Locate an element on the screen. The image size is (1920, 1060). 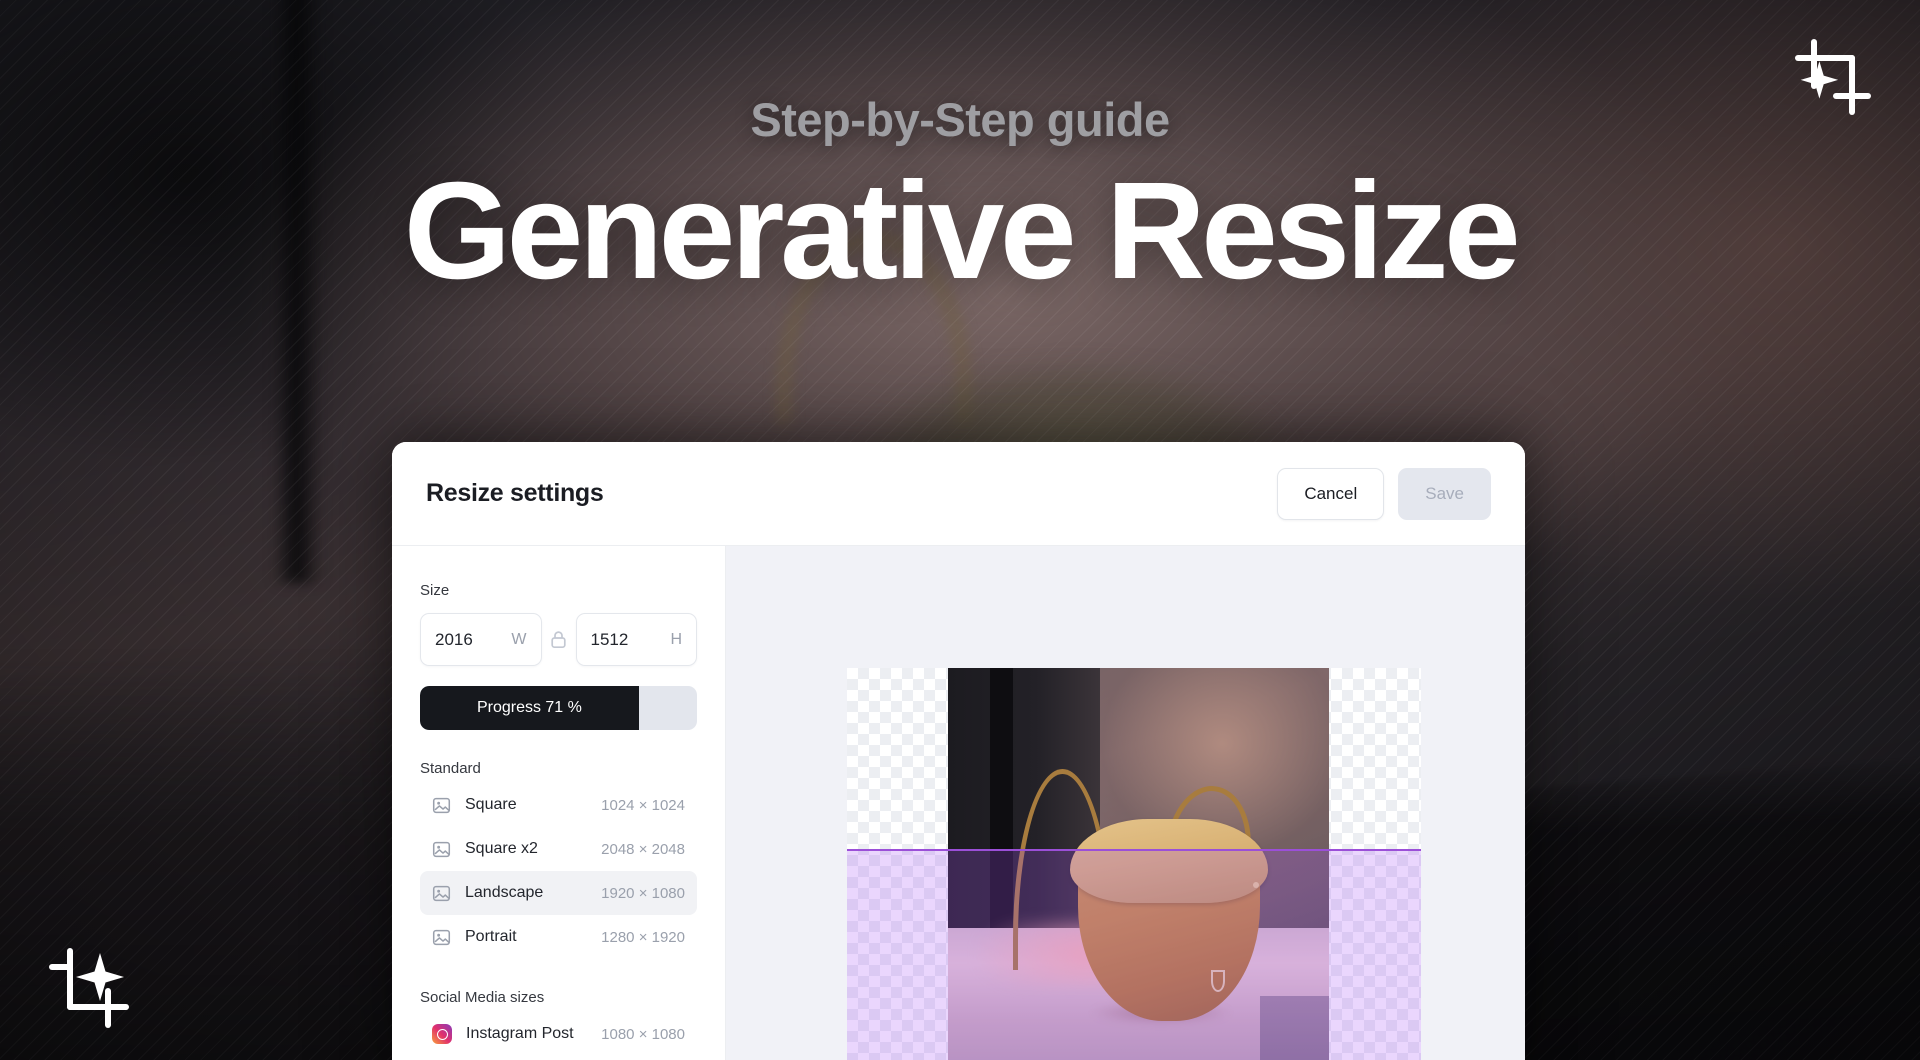
preset-row-square: Square 1024 × 1024 is located at coordinates (558, 805).